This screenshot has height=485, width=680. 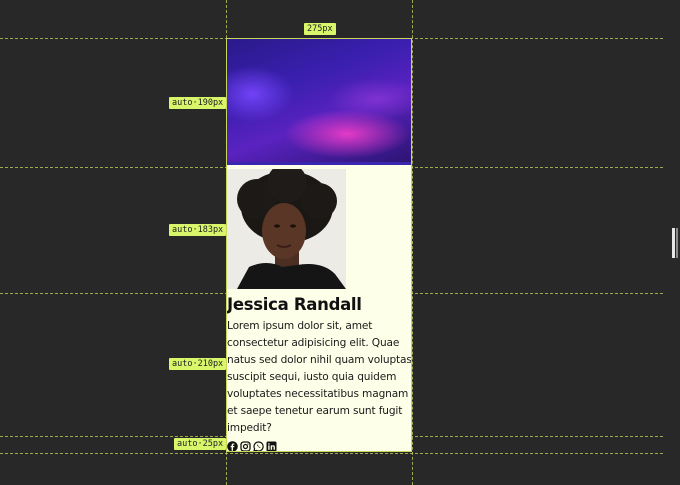 I want to click on instagram-icon, so click(x=245, y=444).